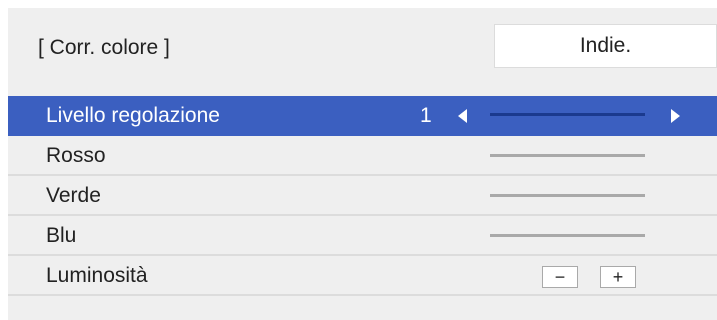 The image size is (717, 320). Describe the element at coordinates (675, 116) in the screenshot. I see `triangle-right-icon` at that location.